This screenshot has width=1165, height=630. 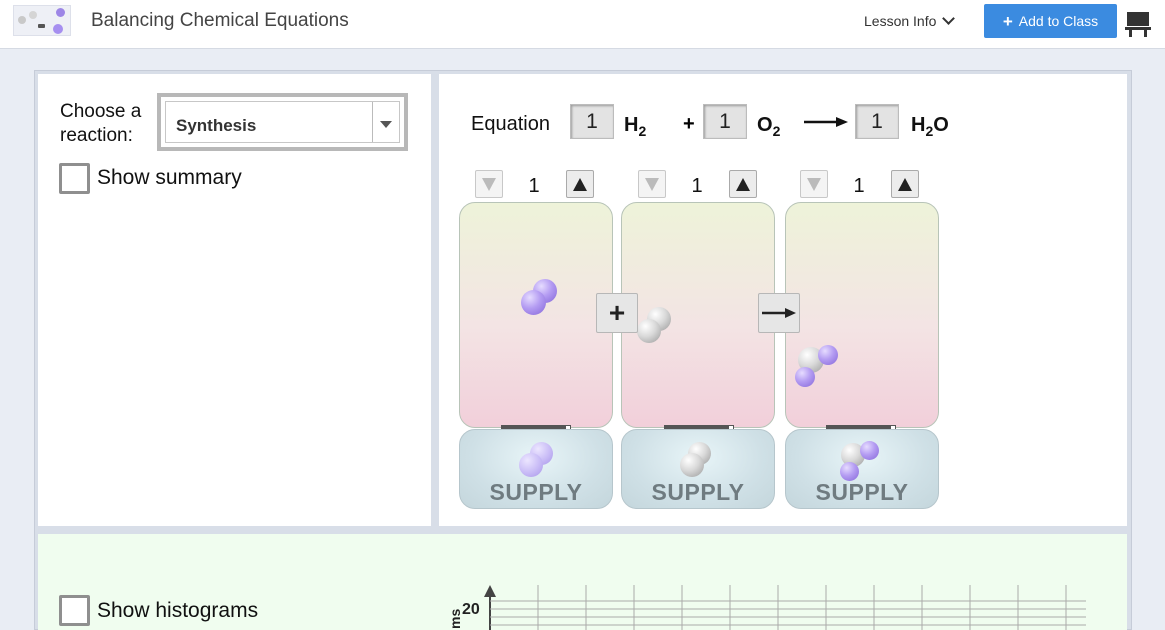 I want to click on equation-label: Equation, so click(x=510, y=124).